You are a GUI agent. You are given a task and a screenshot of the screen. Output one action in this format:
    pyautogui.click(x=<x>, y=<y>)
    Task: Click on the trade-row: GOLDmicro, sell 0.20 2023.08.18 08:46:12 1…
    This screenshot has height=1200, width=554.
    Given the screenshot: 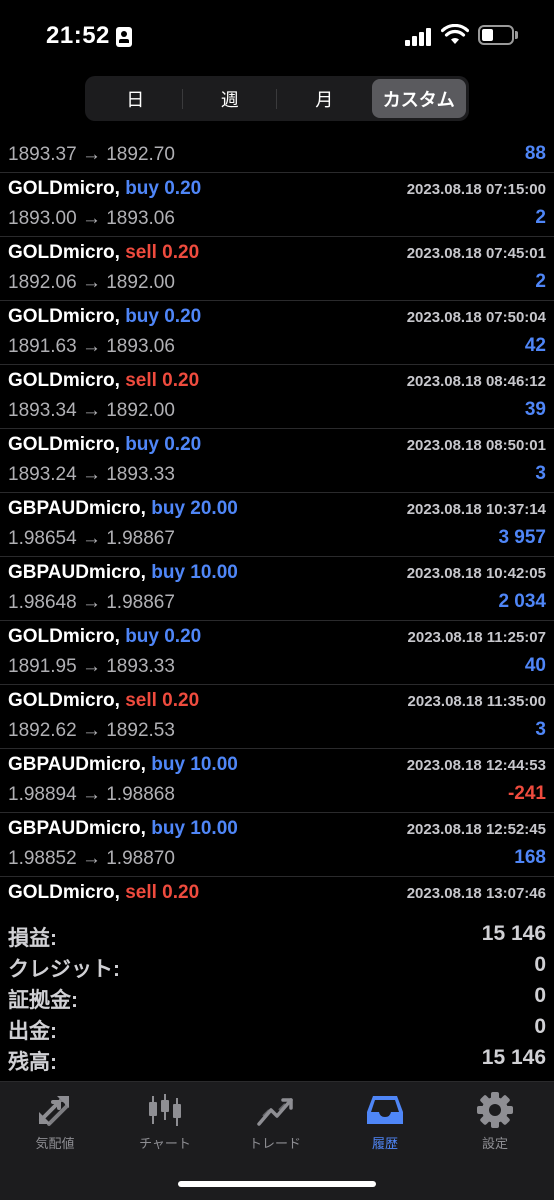 What is the action you would take?
    pyautogui.click(x=277, y=397)
    